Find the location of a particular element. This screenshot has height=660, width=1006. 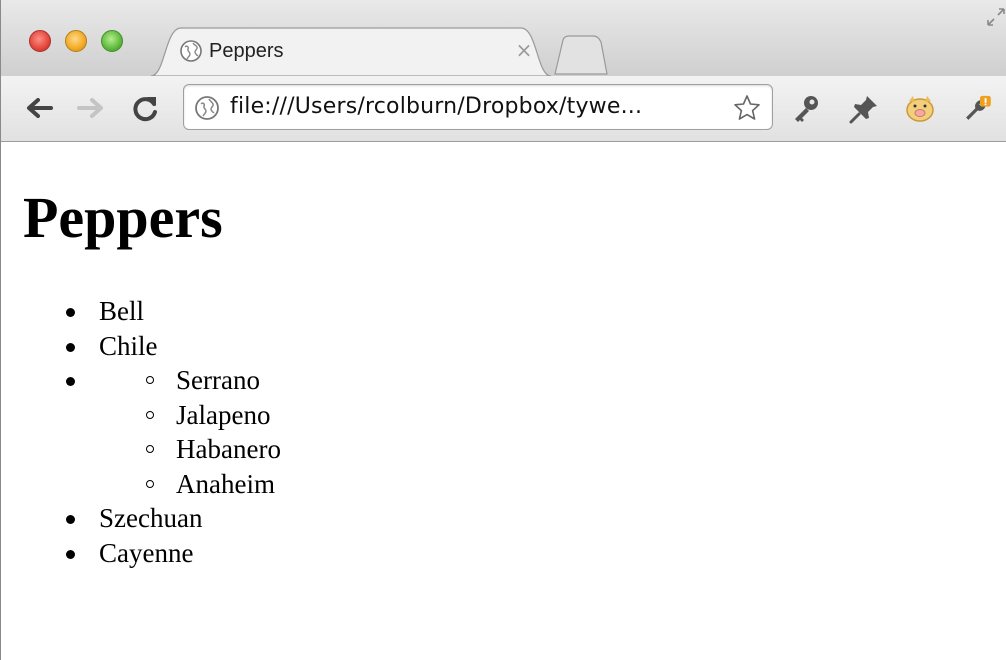

key-icon is located at coordinates (806, 109).